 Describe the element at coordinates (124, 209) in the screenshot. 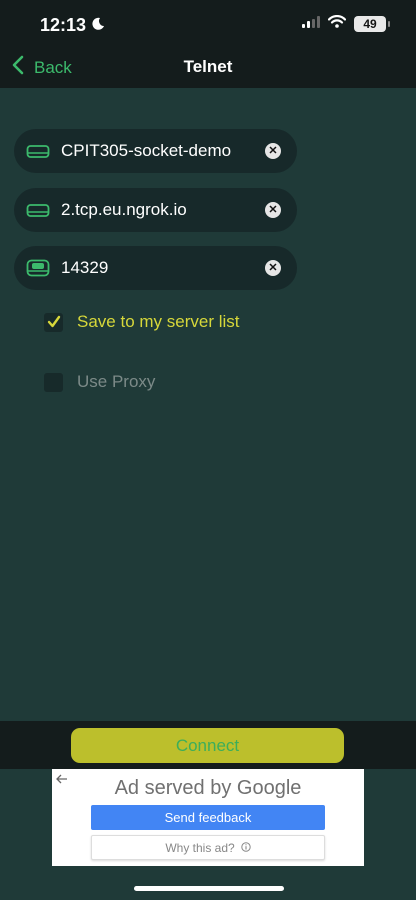

I see `host-value: 2.tcp.eu.ngrok.io` at that location.